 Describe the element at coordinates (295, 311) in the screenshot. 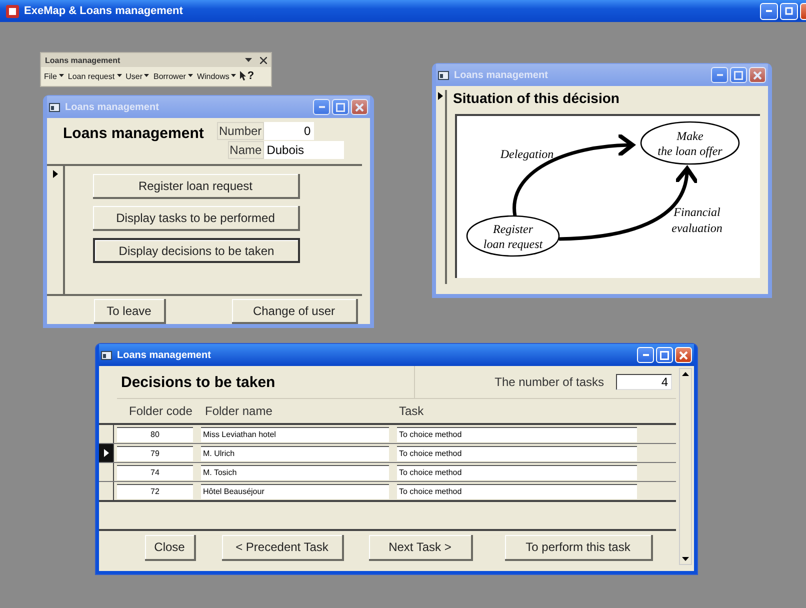

I see `command-button: Change of user` at that location.